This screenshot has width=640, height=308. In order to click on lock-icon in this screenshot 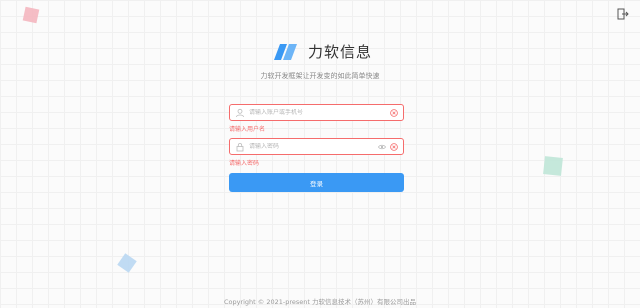, I will do `click(240, 146)`.